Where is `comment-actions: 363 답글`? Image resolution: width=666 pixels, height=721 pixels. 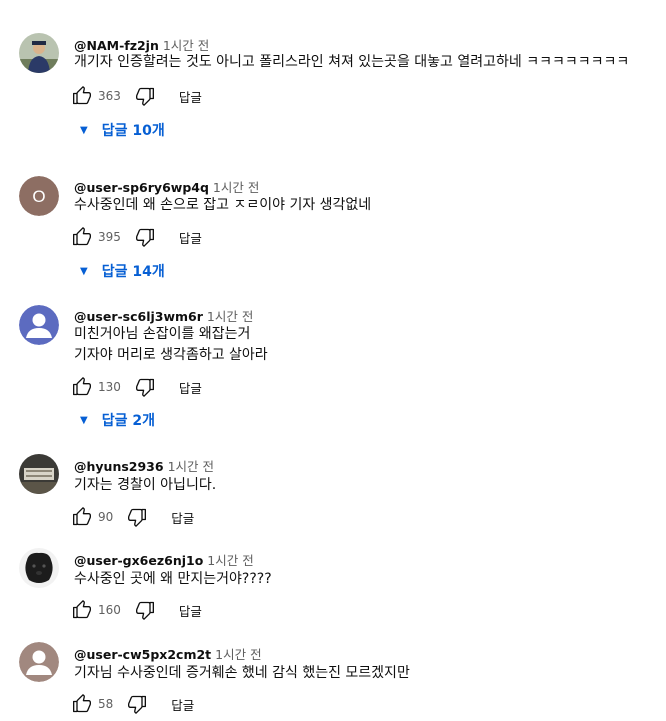
comment-actions: 363 답글 is located at coordinates (137, 96).